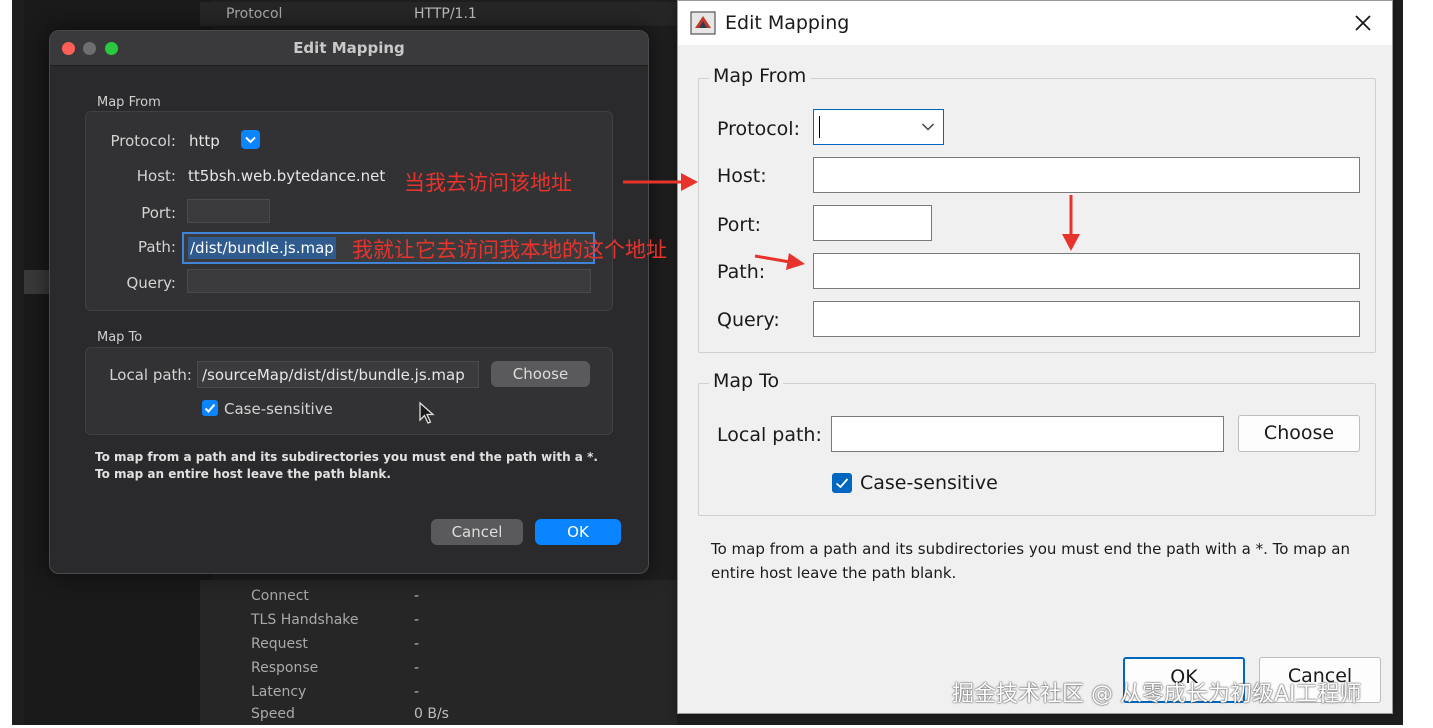 This screenshot has width=1433, height=728. I want to click on mac-dialog-title: Edit Mapping, so click(349, 48).